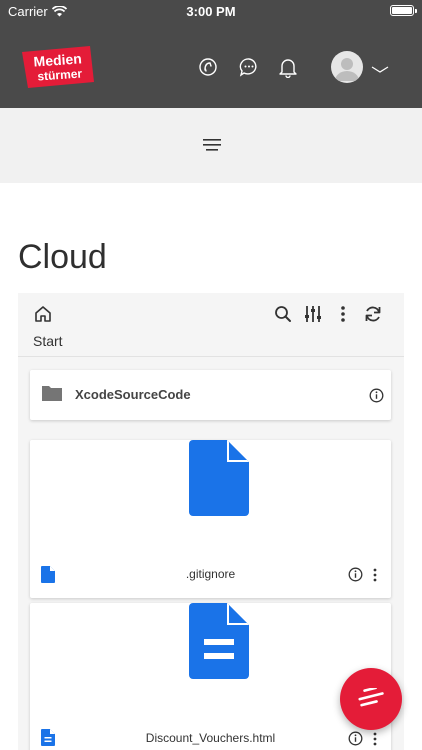 Image resolution: width=422 pixels, height=750 pixels. I want to click on brand-logo: Medien stürmer, so click(58, 67).